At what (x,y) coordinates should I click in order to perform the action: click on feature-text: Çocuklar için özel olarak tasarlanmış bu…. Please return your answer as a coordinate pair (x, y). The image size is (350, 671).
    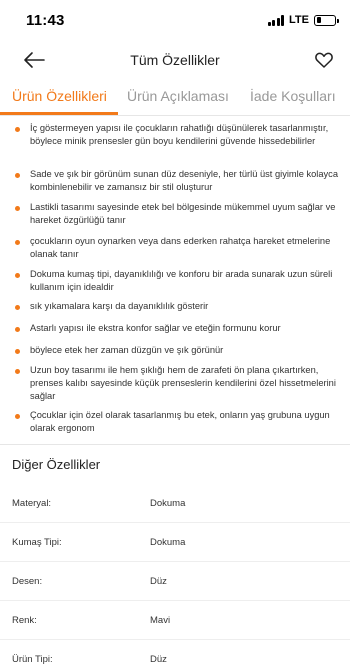
    Looking at the image, I should click on (180, 421).